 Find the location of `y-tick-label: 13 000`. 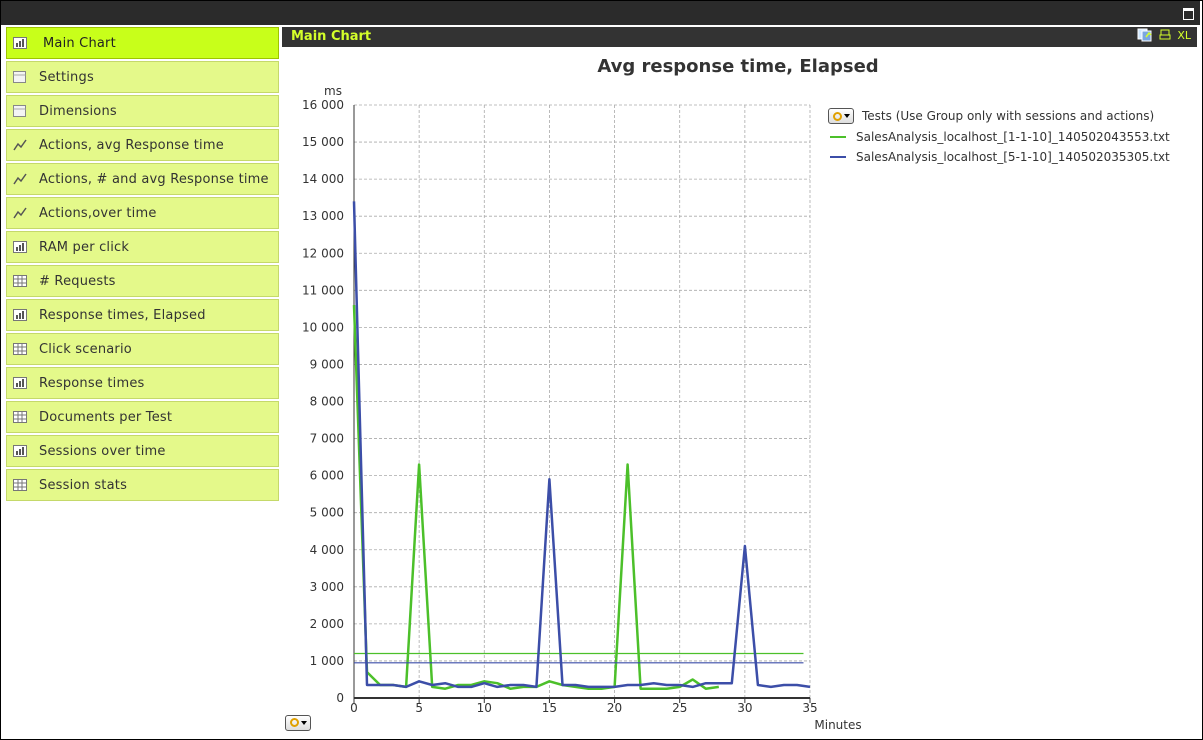

y-tick-label: 13 000 is located at coordinates (323, 216).